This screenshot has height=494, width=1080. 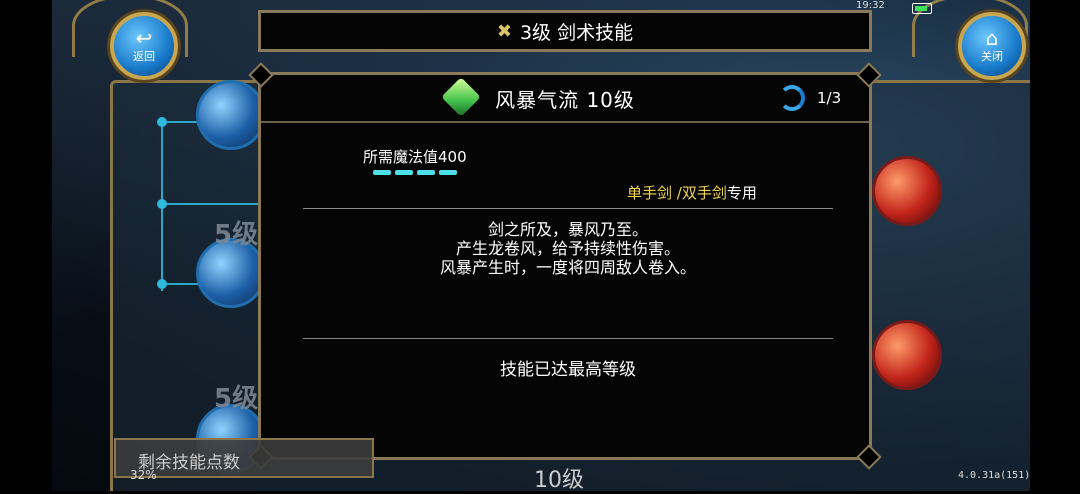 I want to click on battery-percent: 32%, so click(x=143, y=475).